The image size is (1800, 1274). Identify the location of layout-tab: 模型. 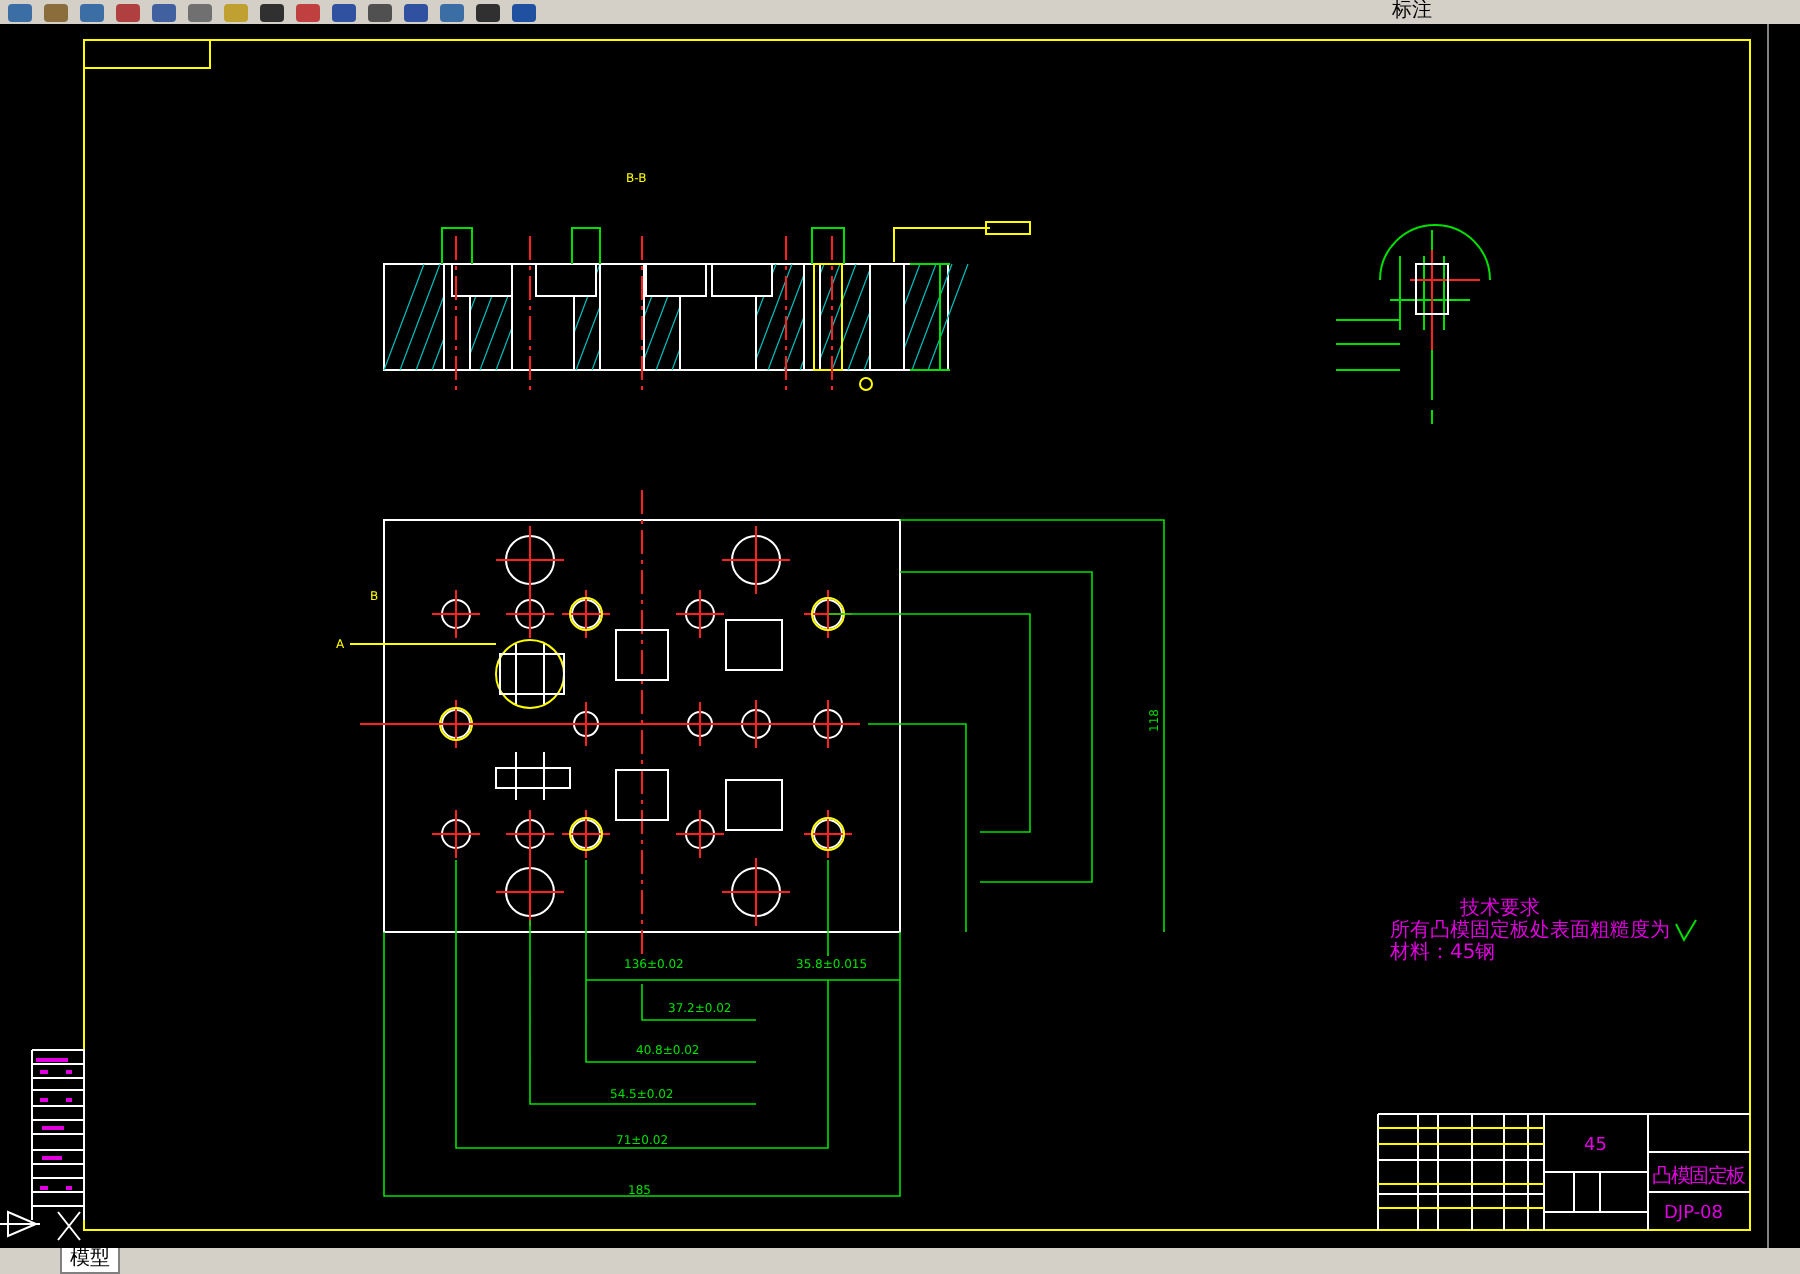
(90, 1260).